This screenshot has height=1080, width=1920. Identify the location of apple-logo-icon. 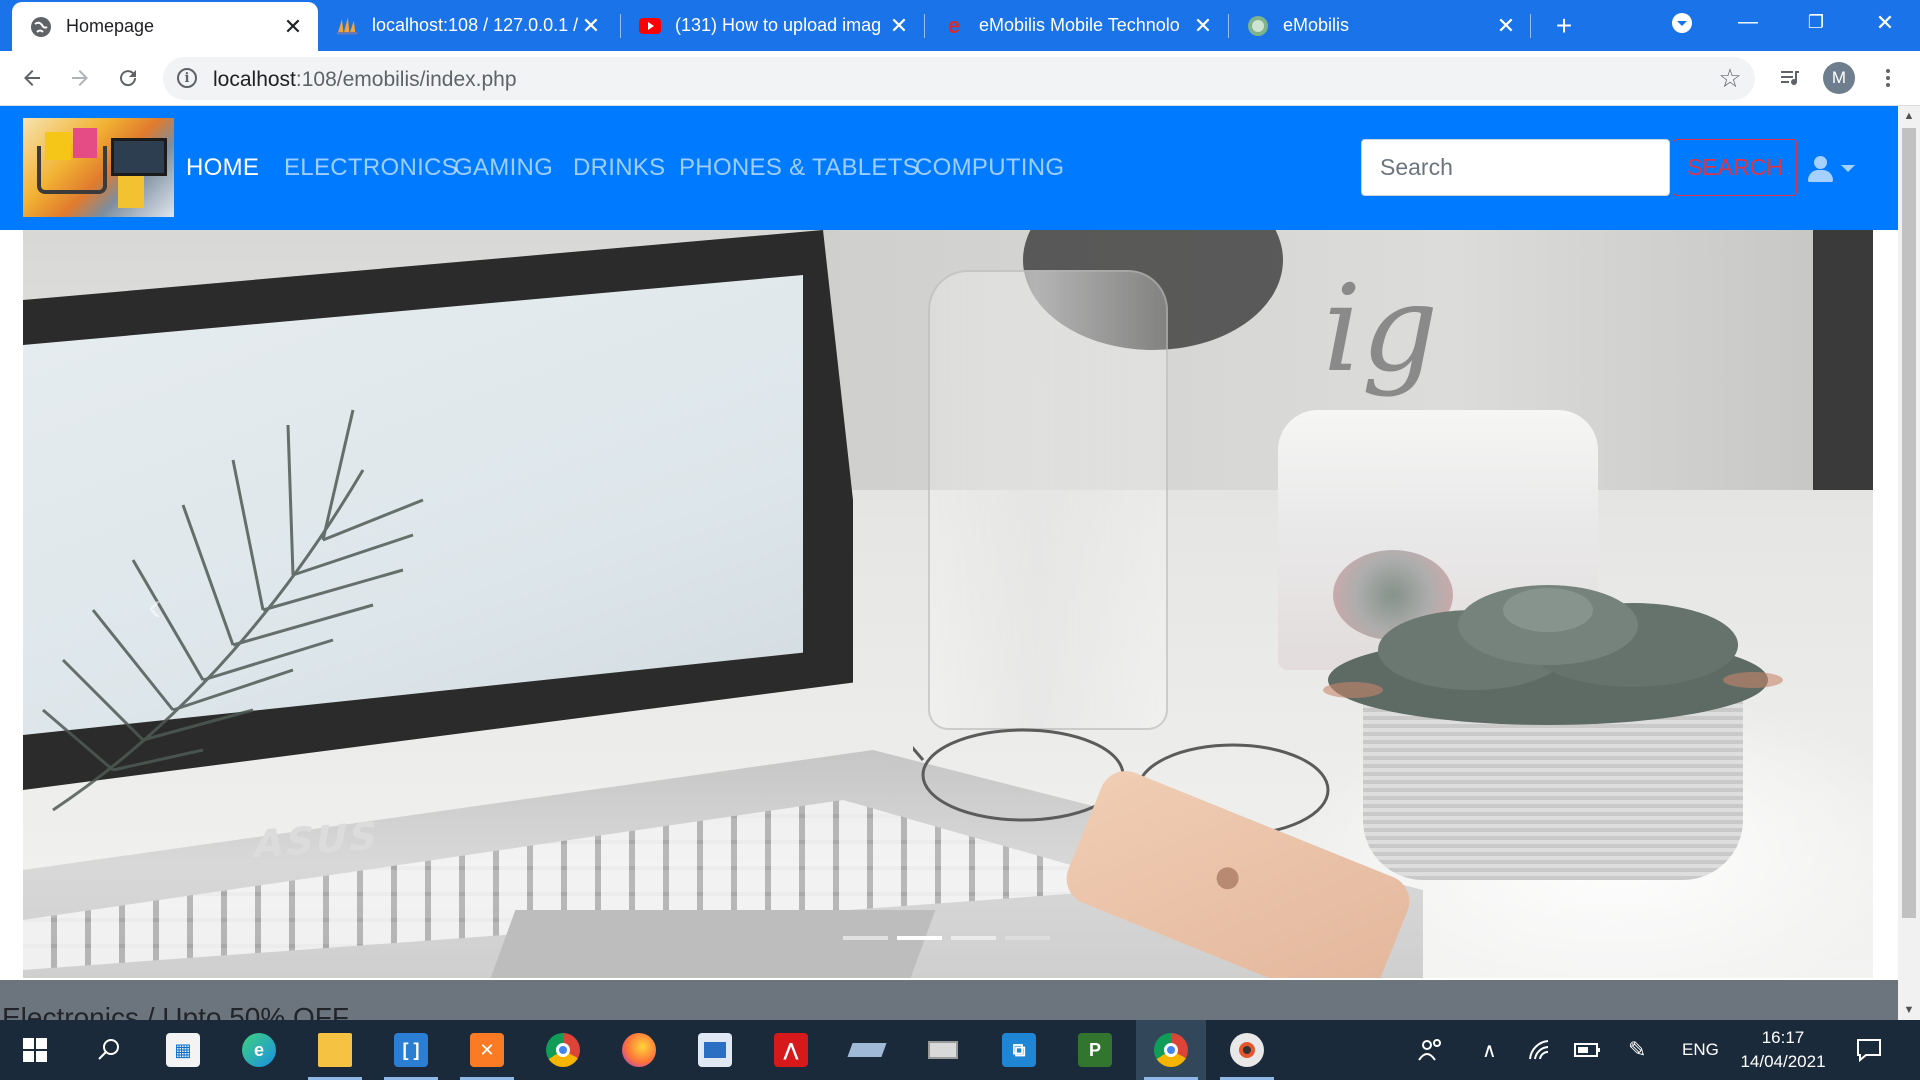
(1227, 878).